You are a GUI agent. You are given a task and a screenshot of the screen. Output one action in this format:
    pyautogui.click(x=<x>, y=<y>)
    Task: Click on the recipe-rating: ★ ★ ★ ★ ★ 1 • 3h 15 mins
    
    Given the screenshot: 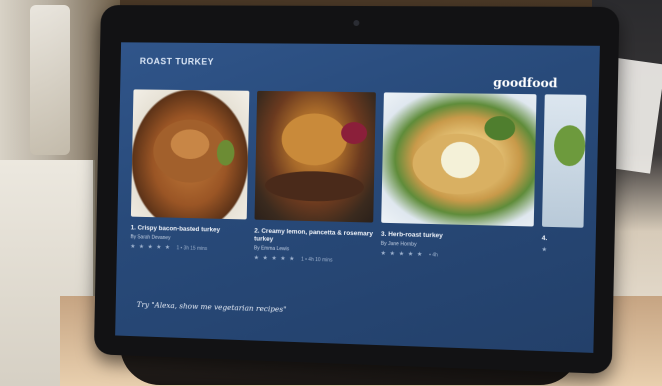 What is the action you would take?
    pyautogui.click(x=188, y=248)
    